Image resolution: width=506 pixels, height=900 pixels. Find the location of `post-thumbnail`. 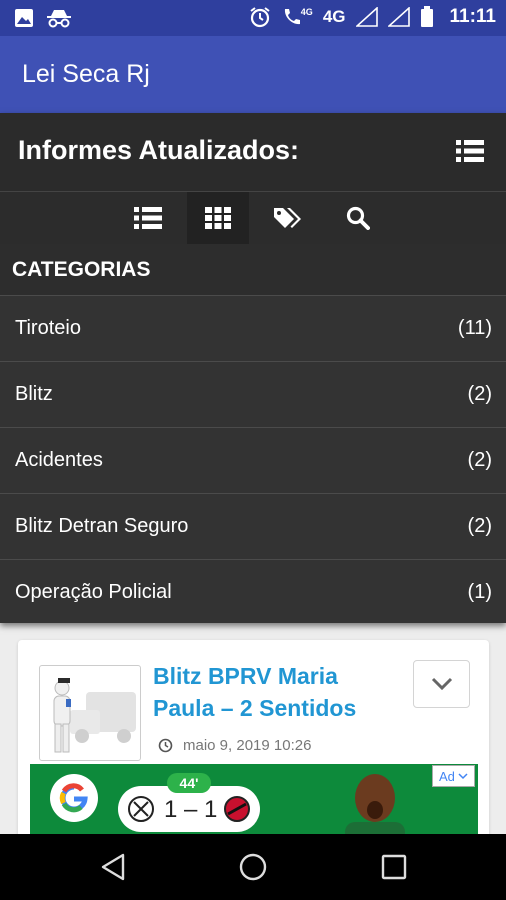

post-thumbnail is located at coordinates (90, 713).